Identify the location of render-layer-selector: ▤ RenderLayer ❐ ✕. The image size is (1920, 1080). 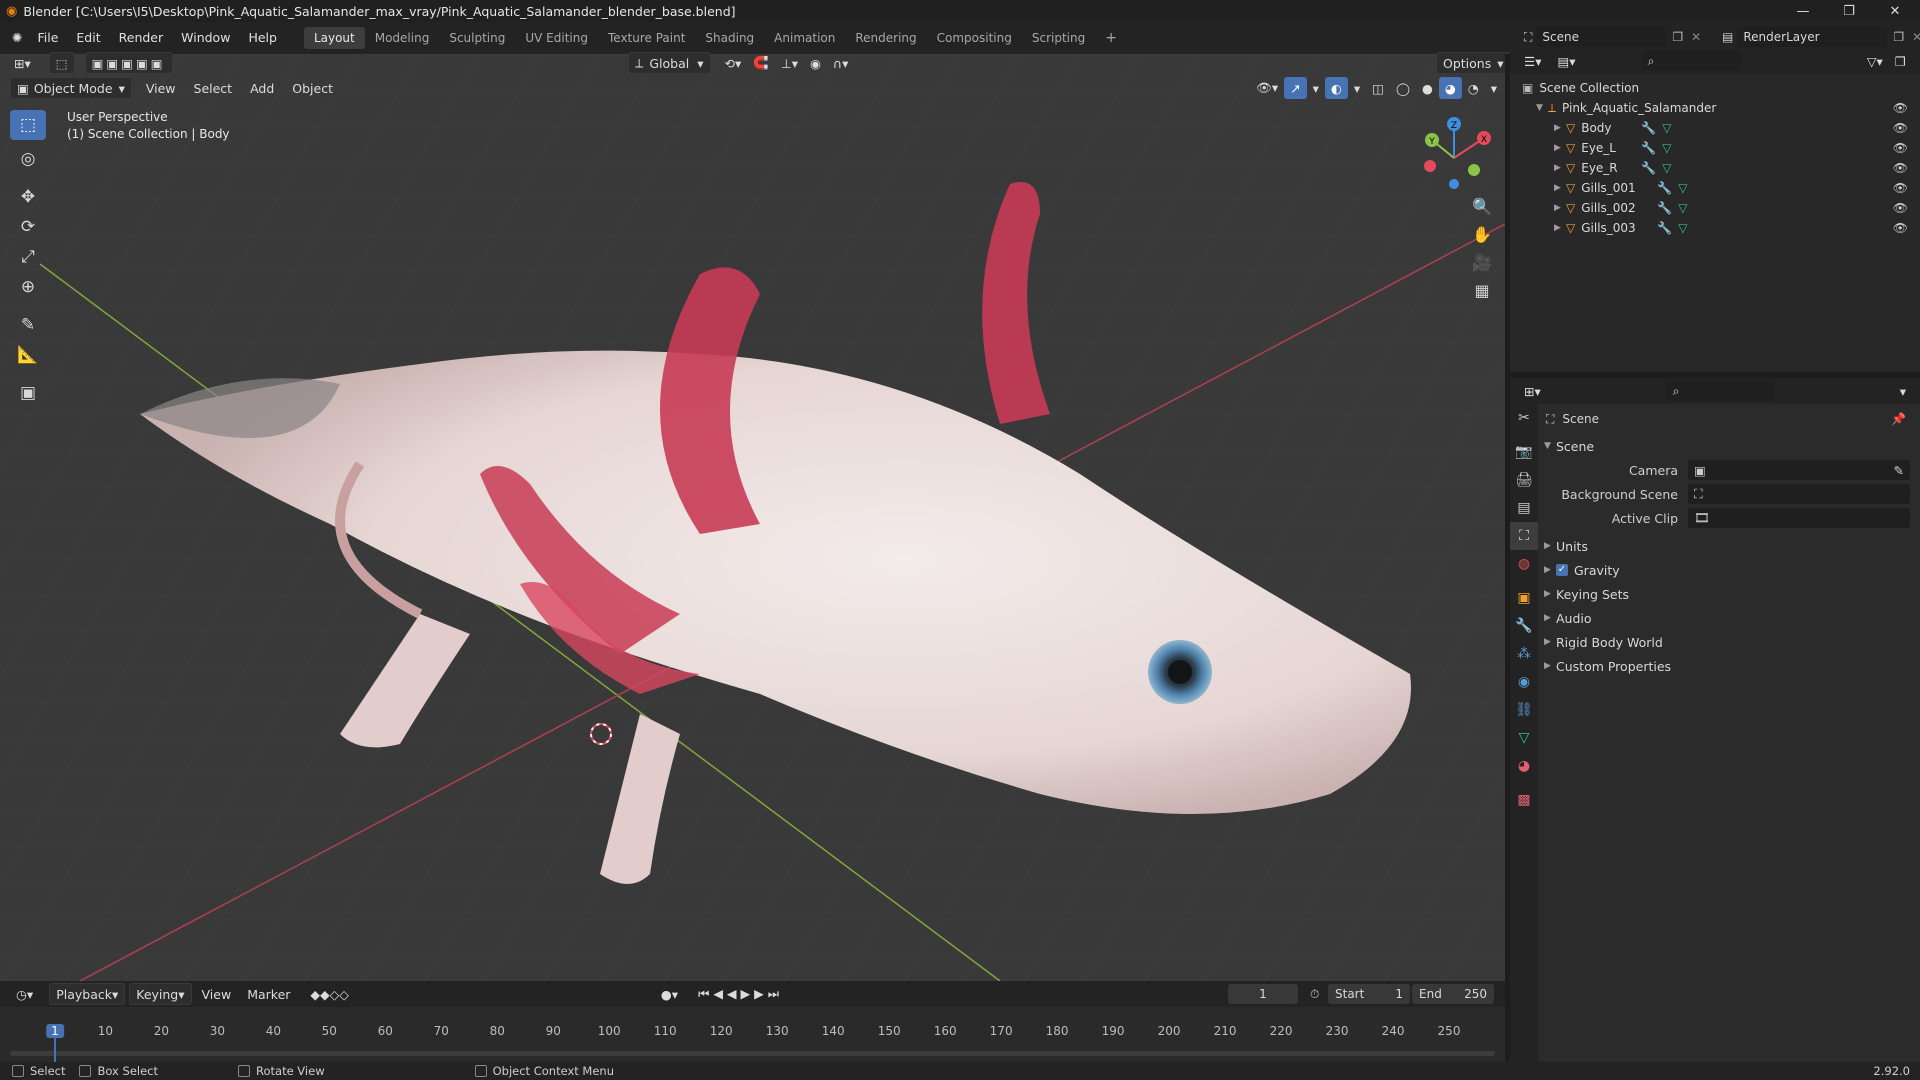
(1821, 37).